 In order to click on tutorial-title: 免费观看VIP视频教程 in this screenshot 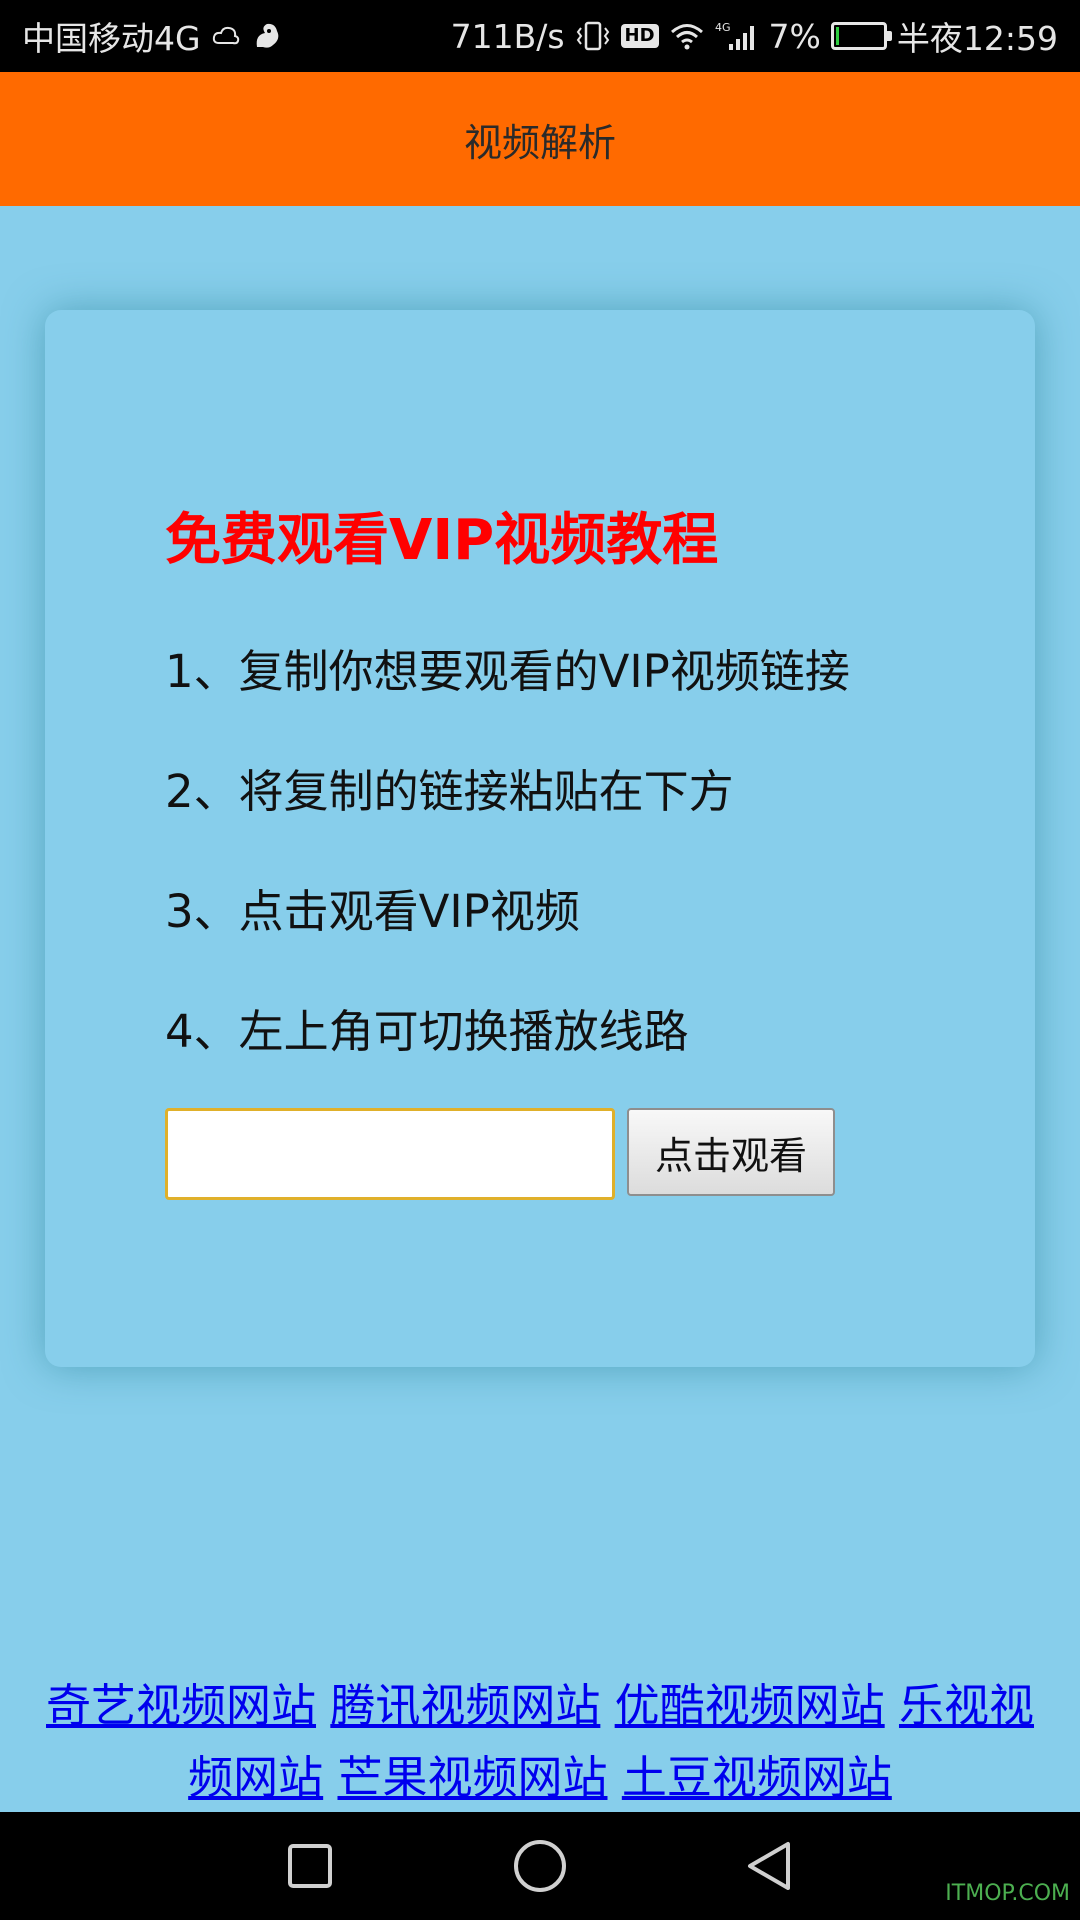, I will do `click(442, 540)`.